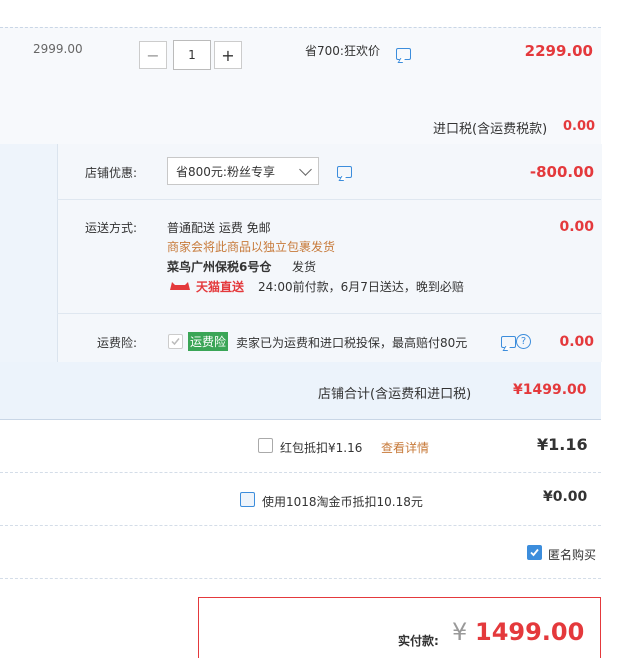 This screenshot has height=658, width=634. What do you see at coordinates (208, 341) in the screenshot?
I see `insurance-tag: 运费险` at bounding box center [208, 341].